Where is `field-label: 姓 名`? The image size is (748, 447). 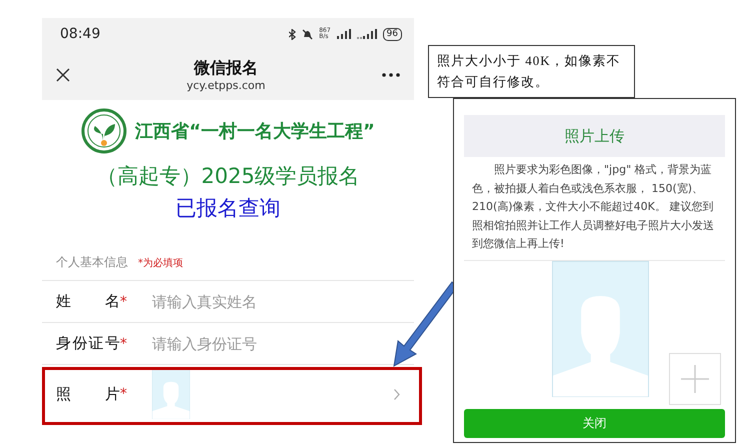 field-label: 姓 名 is located at coordinates (88, 301).